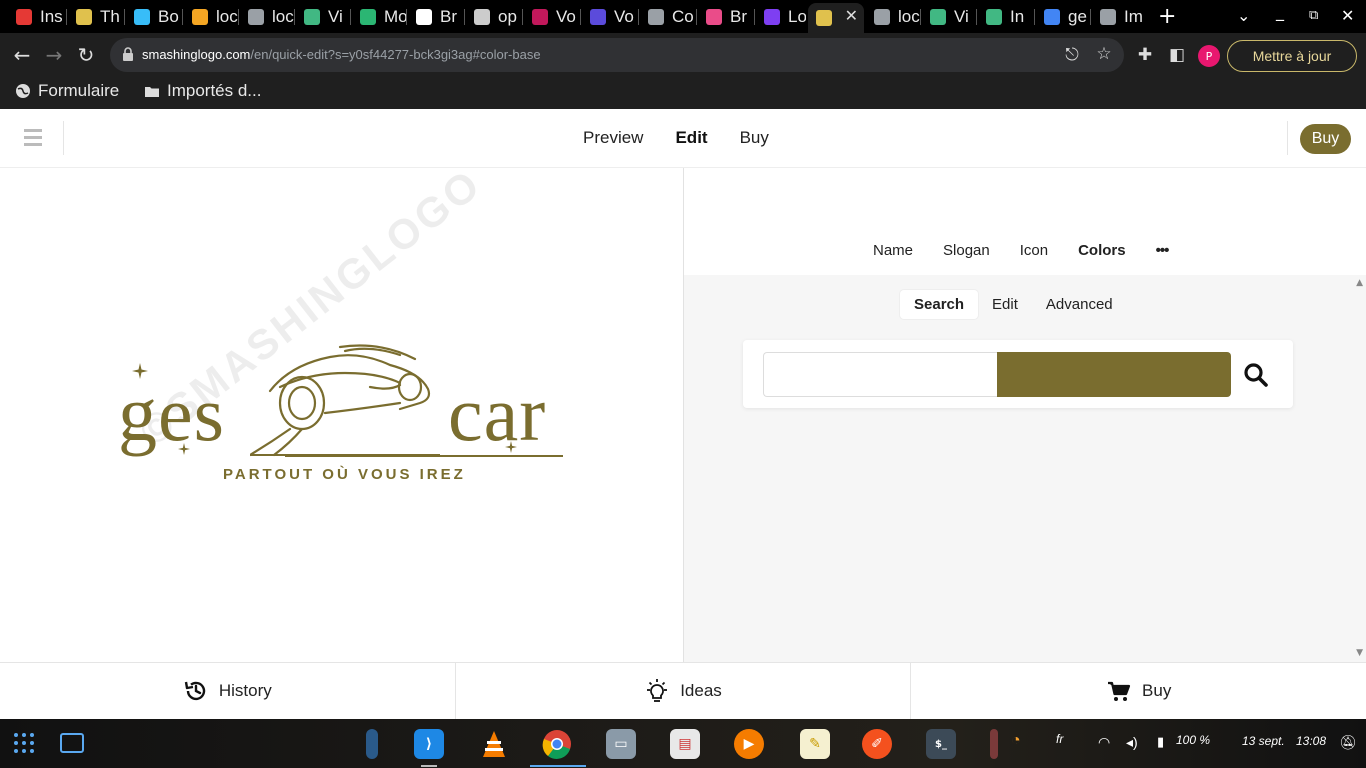 The width and height of the screenshot is (1366, 768). I want to click on more-options-icon: •••, so click(1163, 250).